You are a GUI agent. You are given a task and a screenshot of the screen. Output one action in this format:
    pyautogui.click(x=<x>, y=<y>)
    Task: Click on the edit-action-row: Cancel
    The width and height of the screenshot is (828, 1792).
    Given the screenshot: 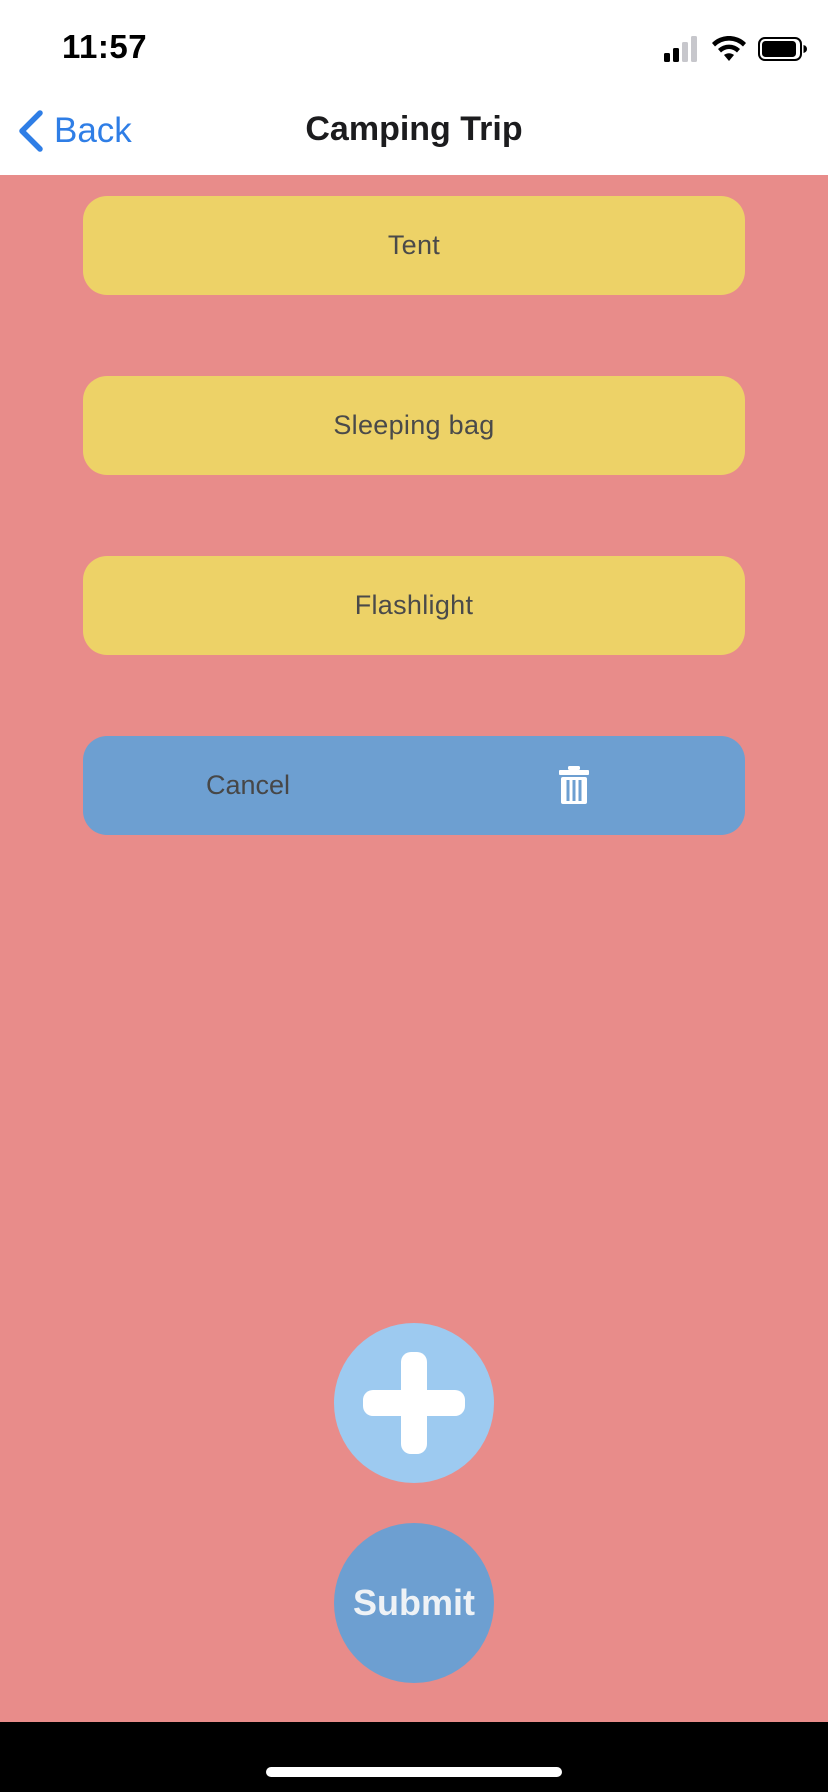 What is the action you would take?
    pyautogui.click(x=414, y=785)
    